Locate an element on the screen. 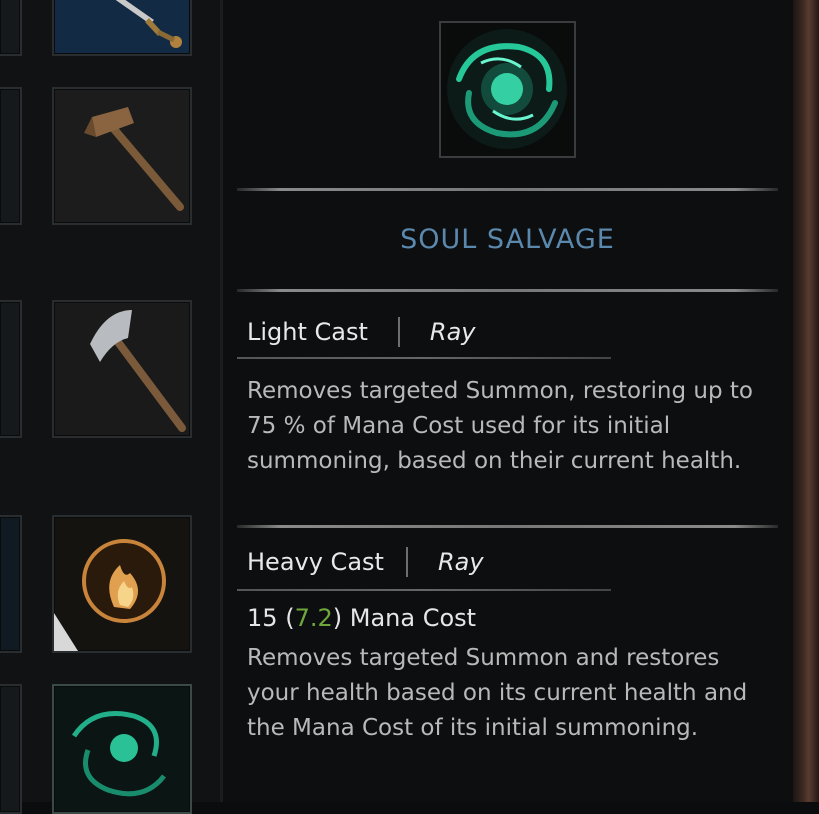  sword-icon is located at coordinates (148, 24).